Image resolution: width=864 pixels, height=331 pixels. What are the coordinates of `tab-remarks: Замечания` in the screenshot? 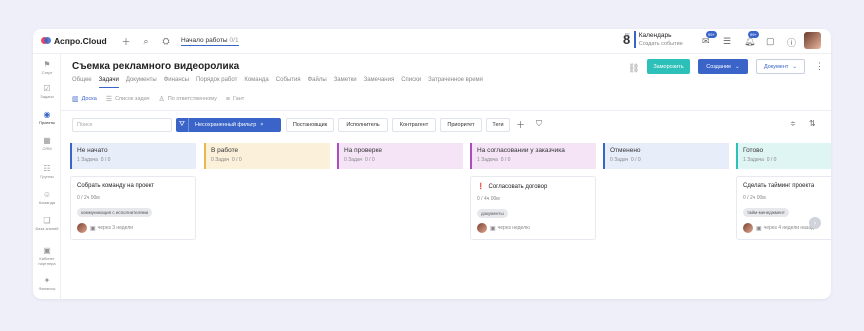 It's located at (379, 82).